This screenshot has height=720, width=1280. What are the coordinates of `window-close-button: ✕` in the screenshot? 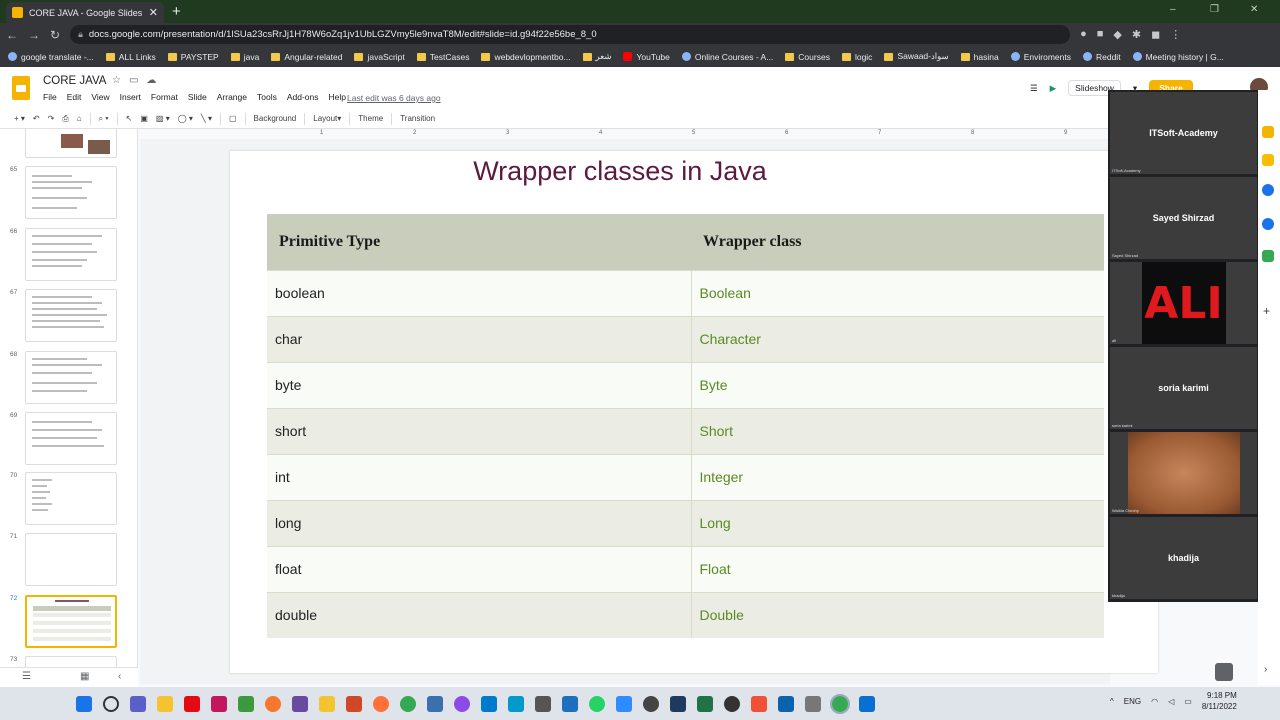 It's located at (1254, 9).